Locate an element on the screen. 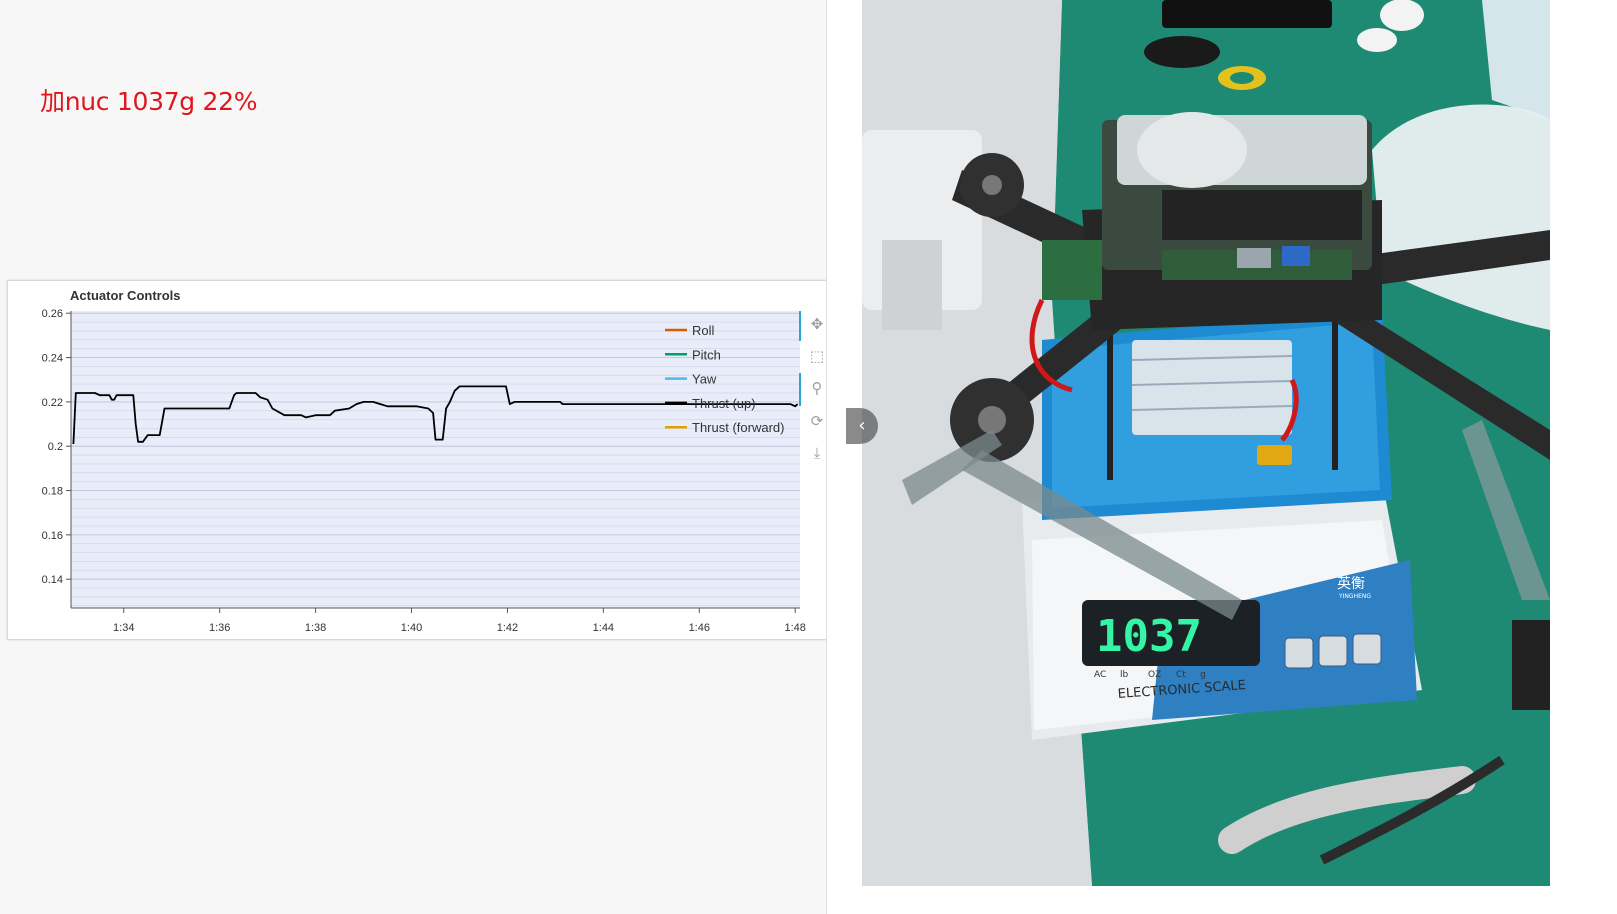  divider-line is located at coordinates (826, 457).